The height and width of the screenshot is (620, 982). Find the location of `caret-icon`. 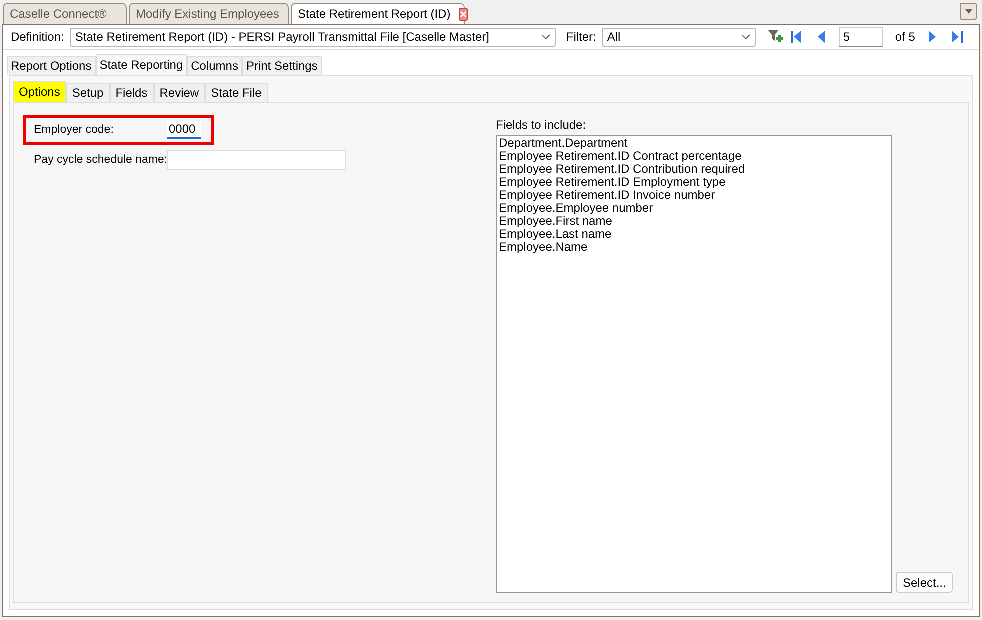

caret-icon is located at coordinates (968, 11).